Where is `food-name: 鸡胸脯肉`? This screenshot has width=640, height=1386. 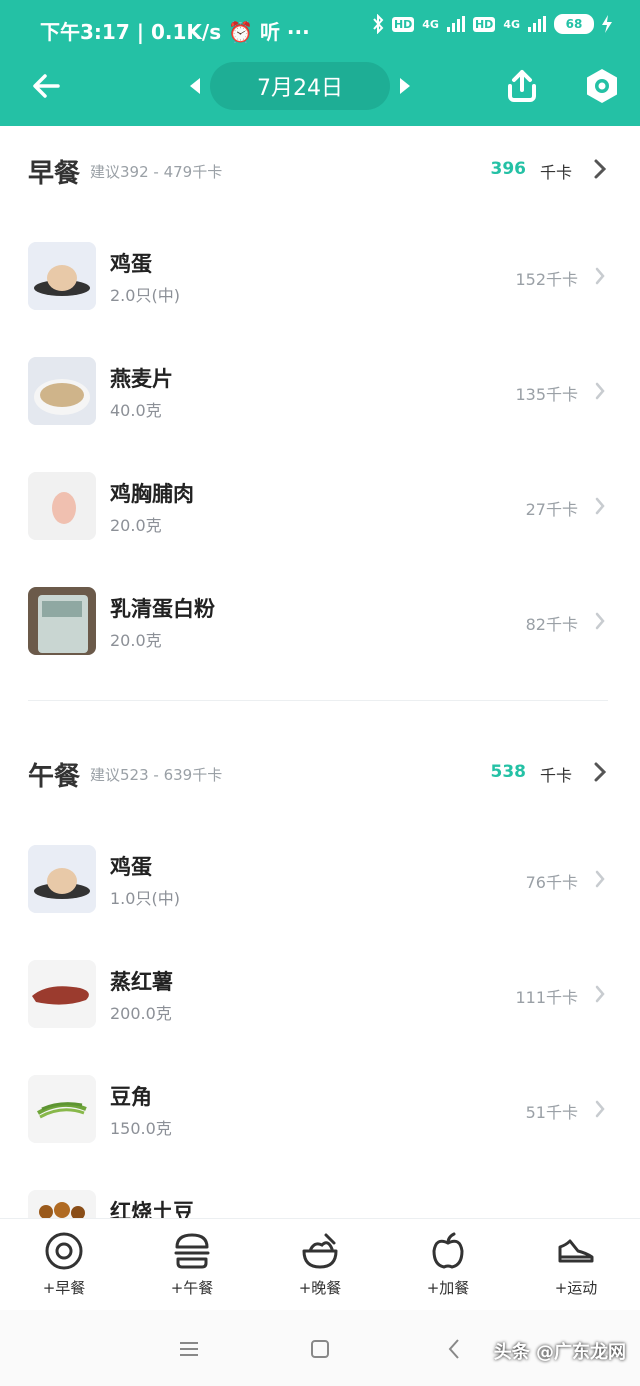
food-name: 鸡胸脯肉 is located at coordinates (152, 494).